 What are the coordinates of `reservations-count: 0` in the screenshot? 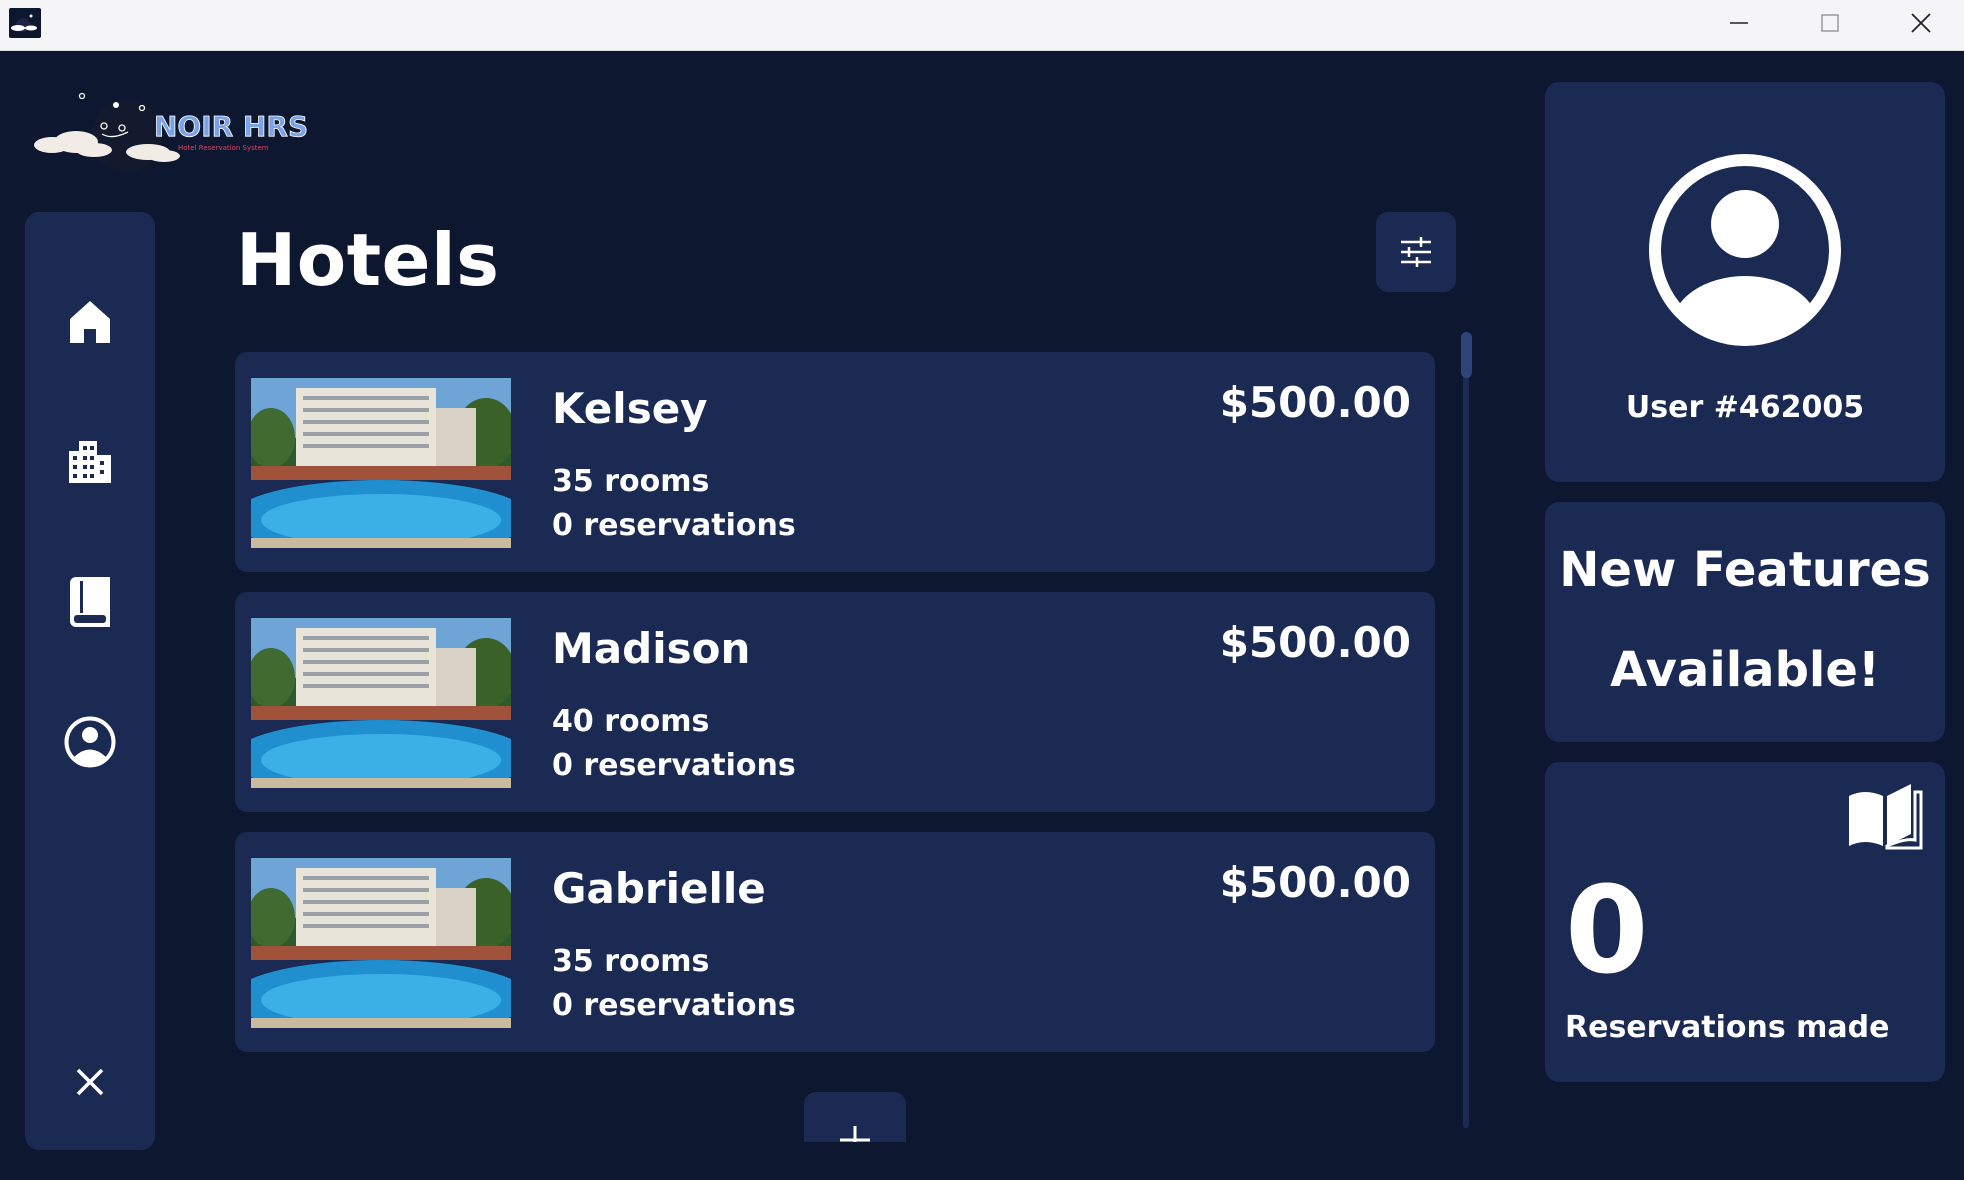 It's located at (1607, 931).